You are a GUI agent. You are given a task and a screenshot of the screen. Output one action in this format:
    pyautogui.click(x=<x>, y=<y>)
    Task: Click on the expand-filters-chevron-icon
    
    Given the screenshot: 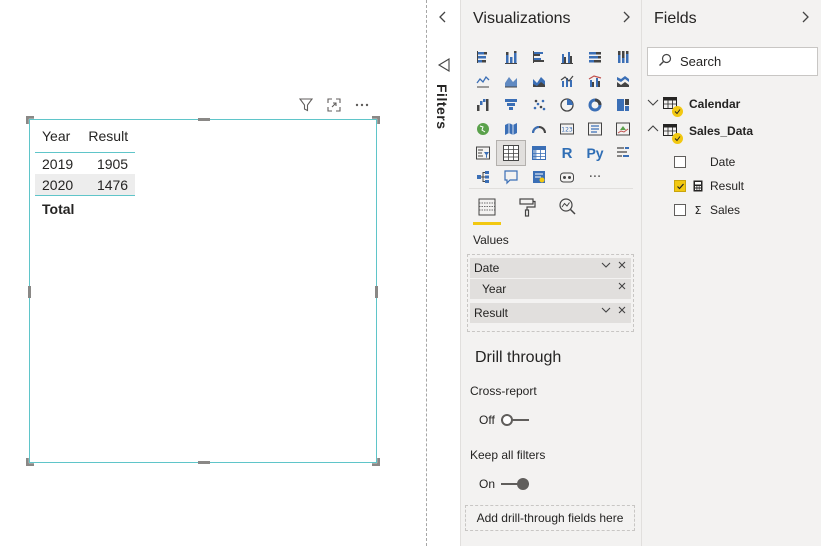 What is the action you would take?
    pyautogui.click(x=443, y=19)
    